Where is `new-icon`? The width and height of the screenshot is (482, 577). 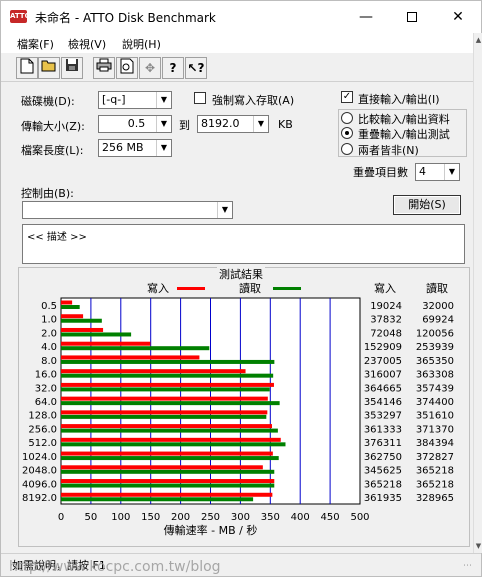
new-icon is located at coordinates (27, 68).